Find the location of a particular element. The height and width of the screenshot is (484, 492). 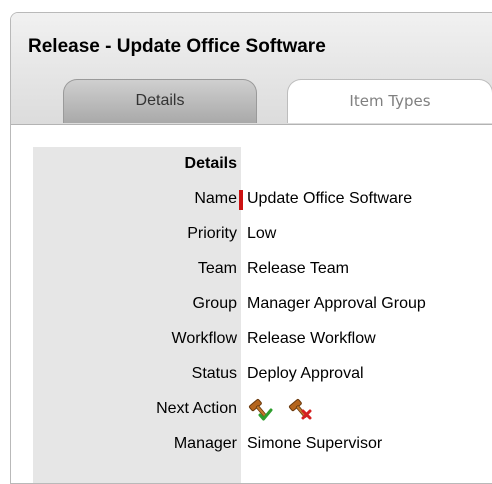

field-row-team: Team Release Team is located at coordinates (251, 269).